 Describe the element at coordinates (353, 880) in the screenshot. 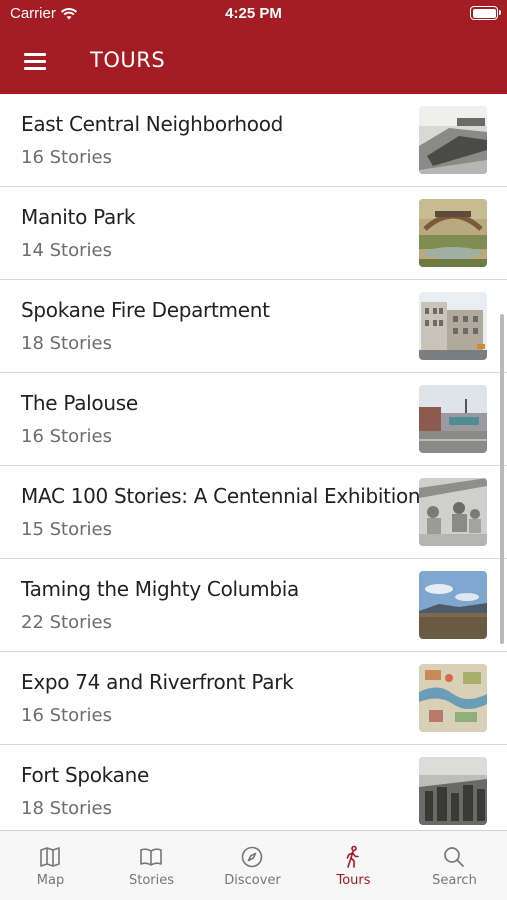

I see `tab-label: Tours` at that location.